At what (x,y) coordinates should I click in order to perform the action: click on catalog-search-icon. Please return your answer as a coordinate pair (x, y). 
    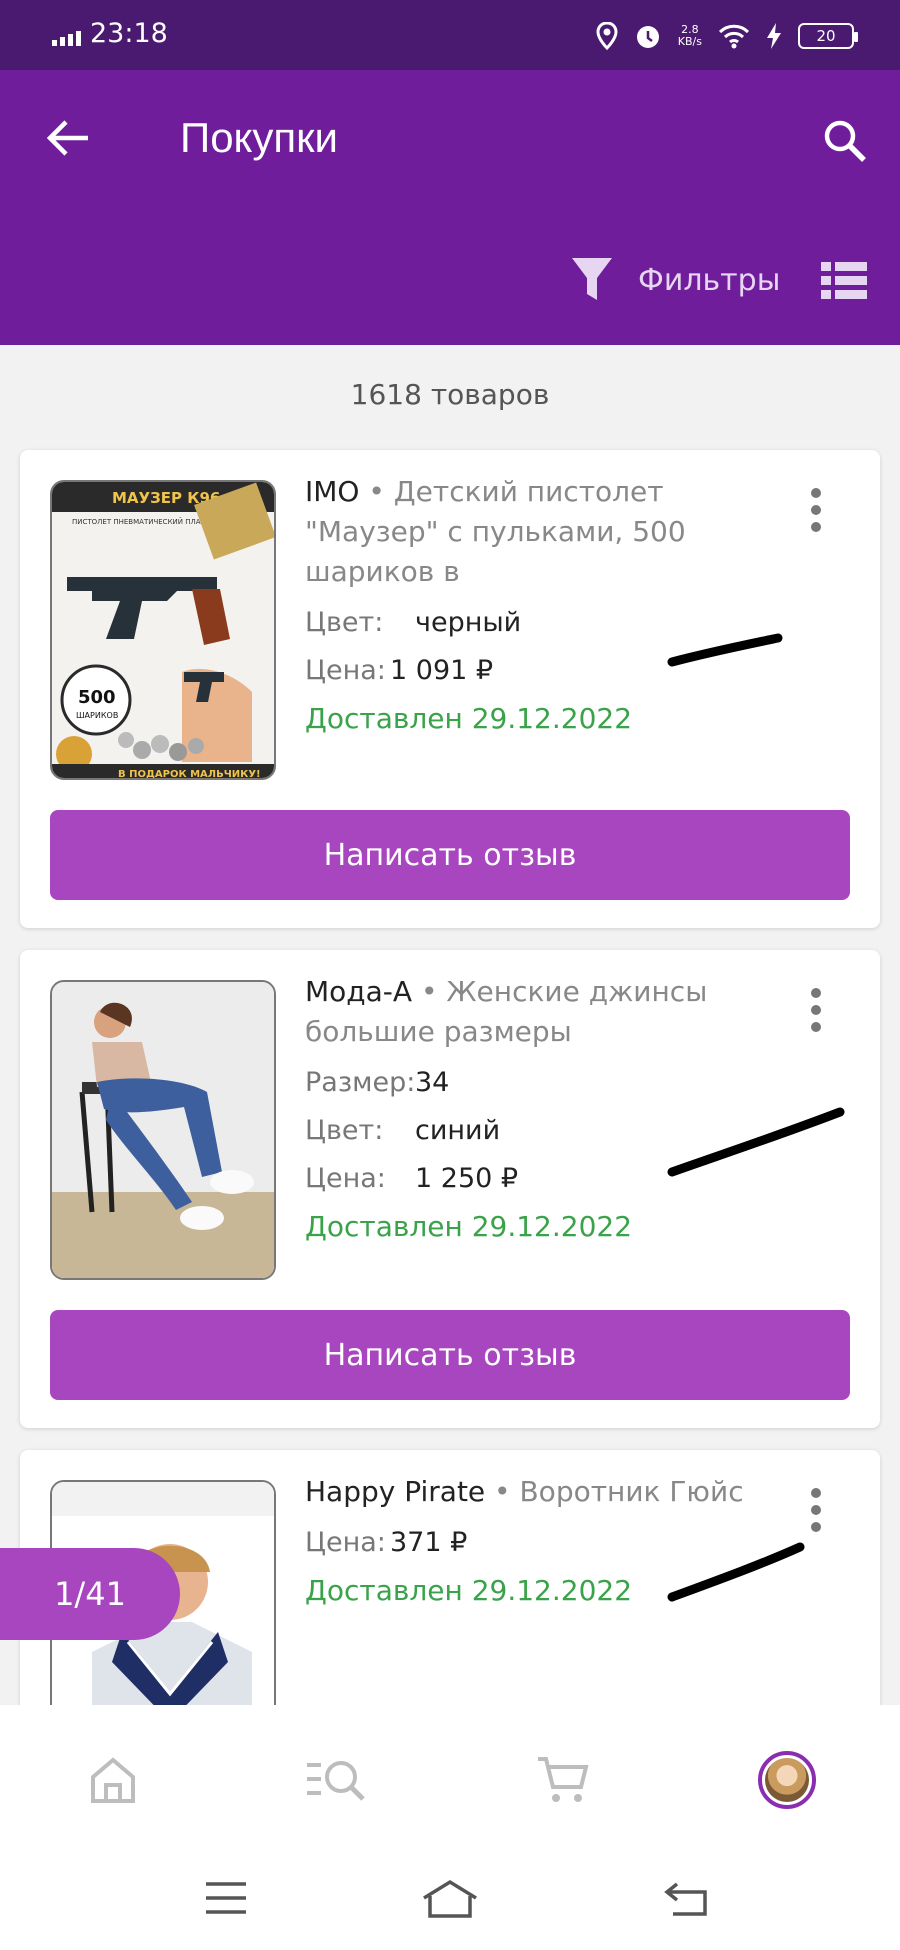
    Looking at the image, I should click on (336, 1781).